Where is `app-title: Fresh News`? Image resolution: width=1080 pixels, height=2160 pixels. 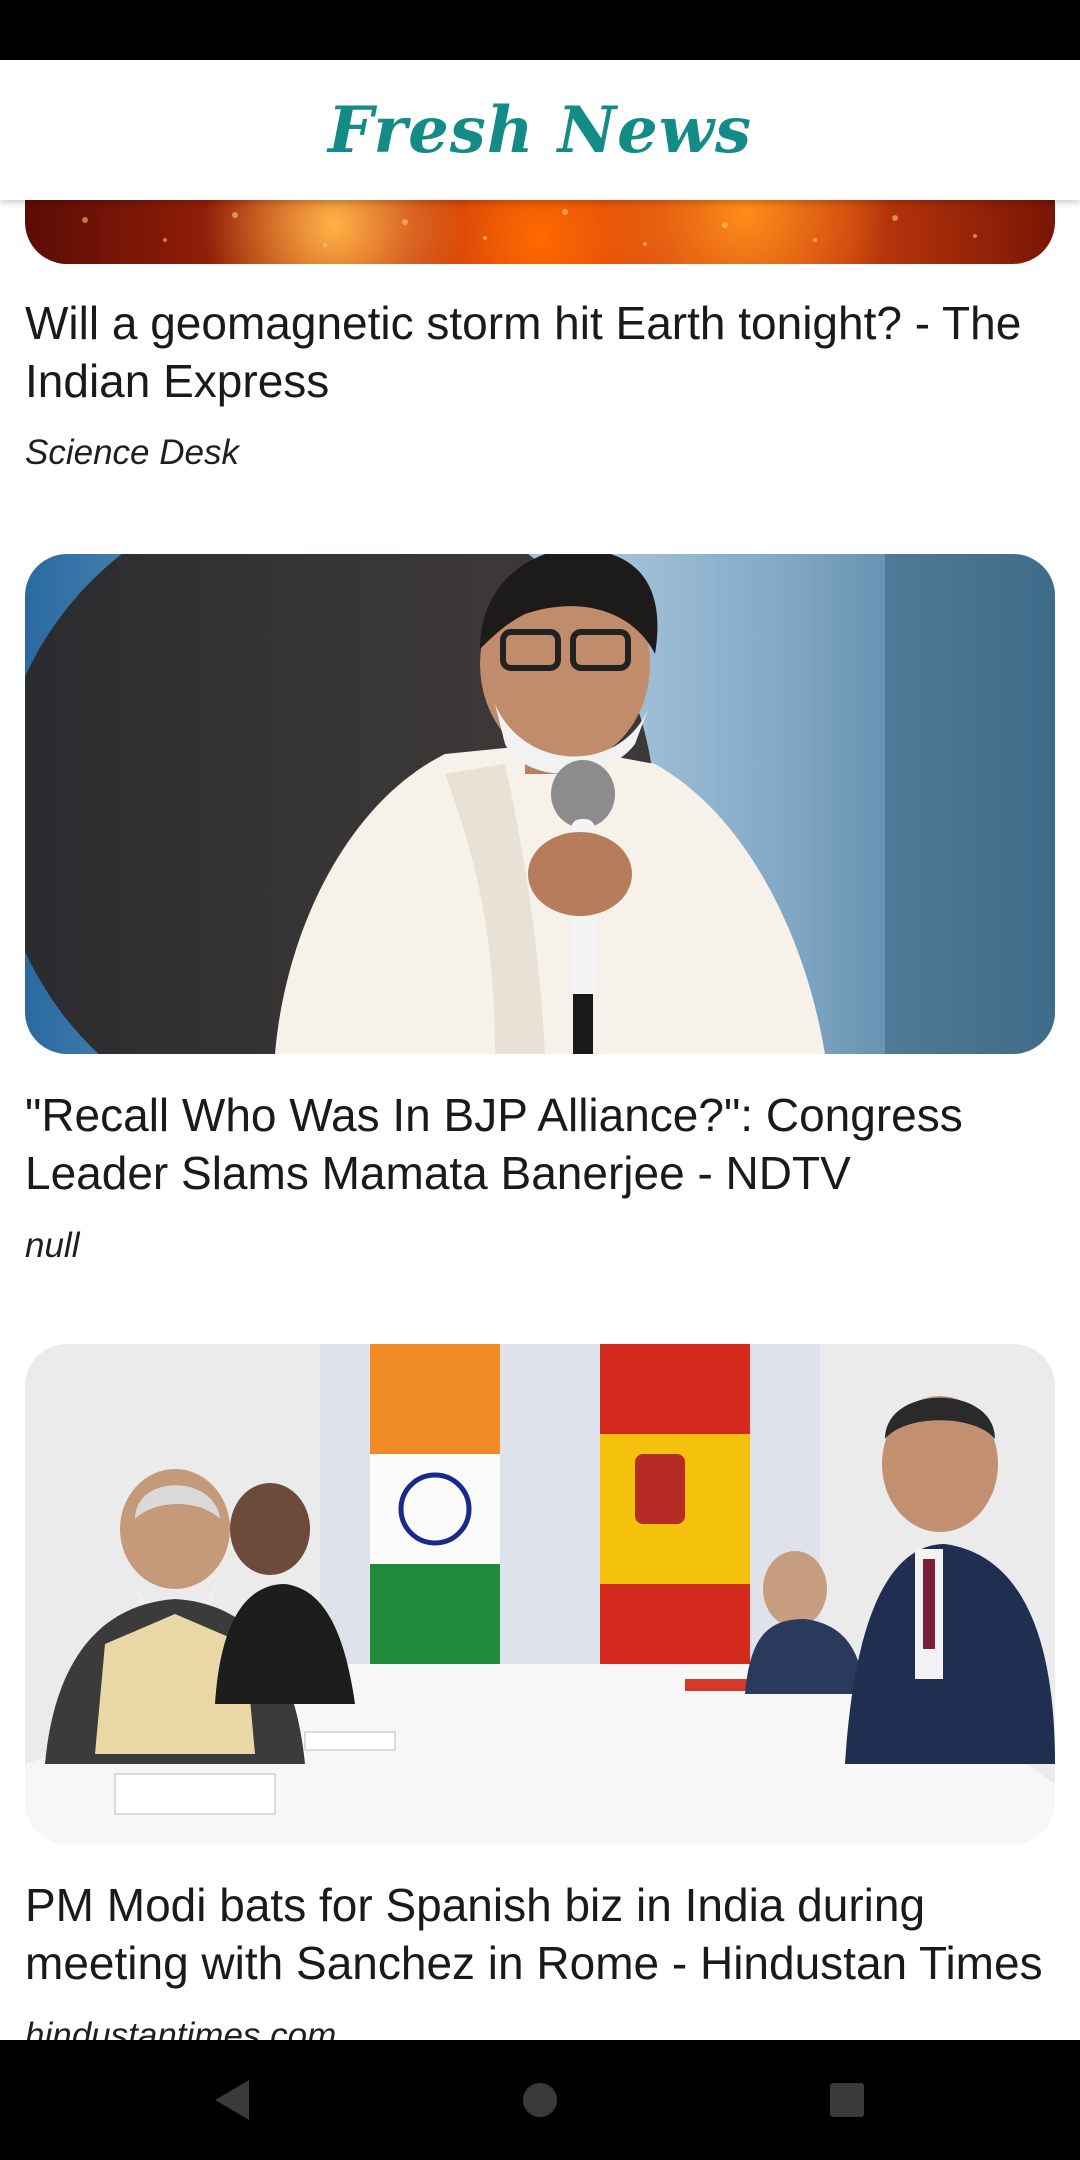
app-title: Fresh News is located at coordinates (540, 130).